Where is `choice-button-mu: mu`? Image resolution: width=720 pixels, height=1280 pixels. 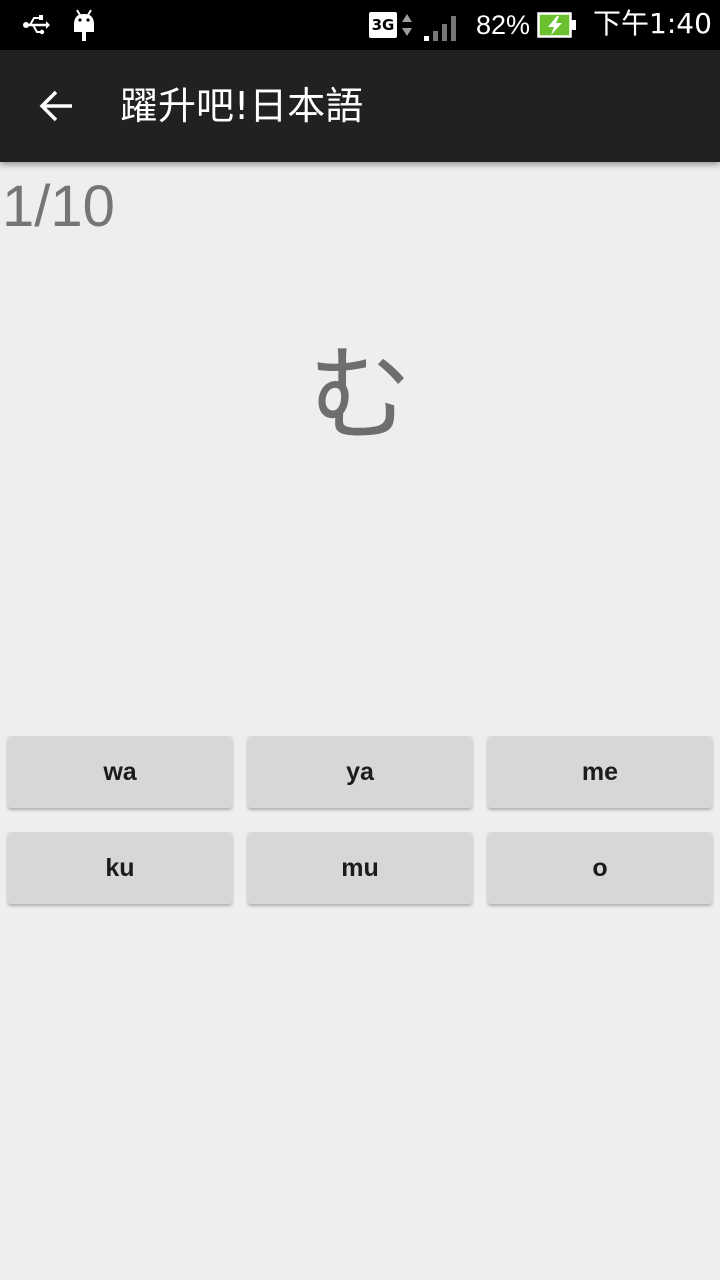 choice-button-mu: mu is located at coordinates (360, 868).